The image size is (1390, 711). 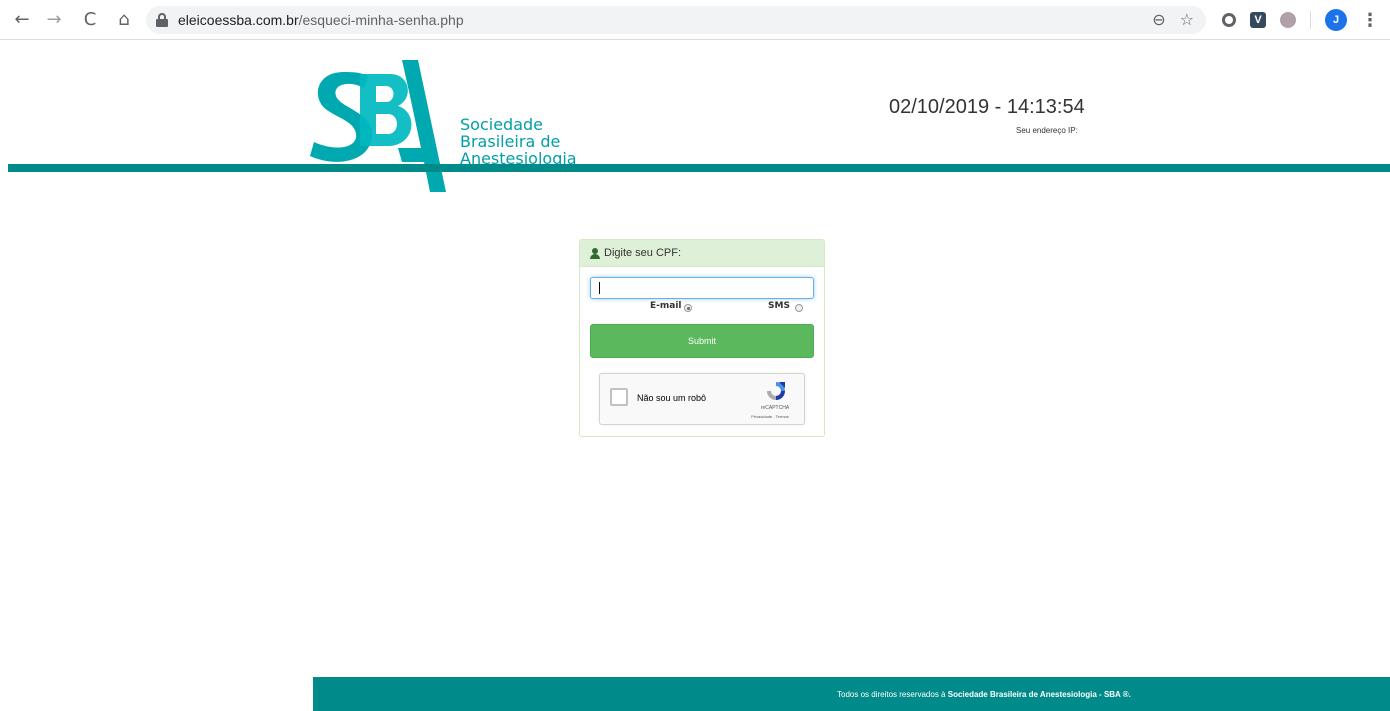 I want to click on menu-kebab-icon: ⋮, so click(x=1370, y=20).